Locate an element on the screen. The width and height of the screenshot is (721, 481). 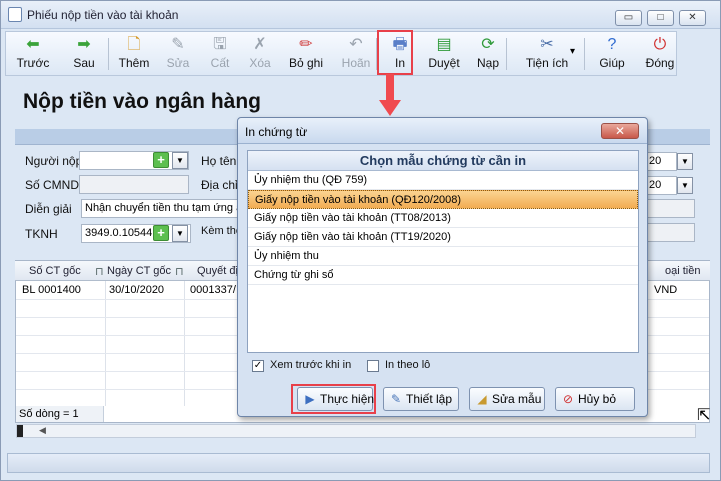
cell-quyet-dinh: 0001337/ is located at coordinates (213, 290).